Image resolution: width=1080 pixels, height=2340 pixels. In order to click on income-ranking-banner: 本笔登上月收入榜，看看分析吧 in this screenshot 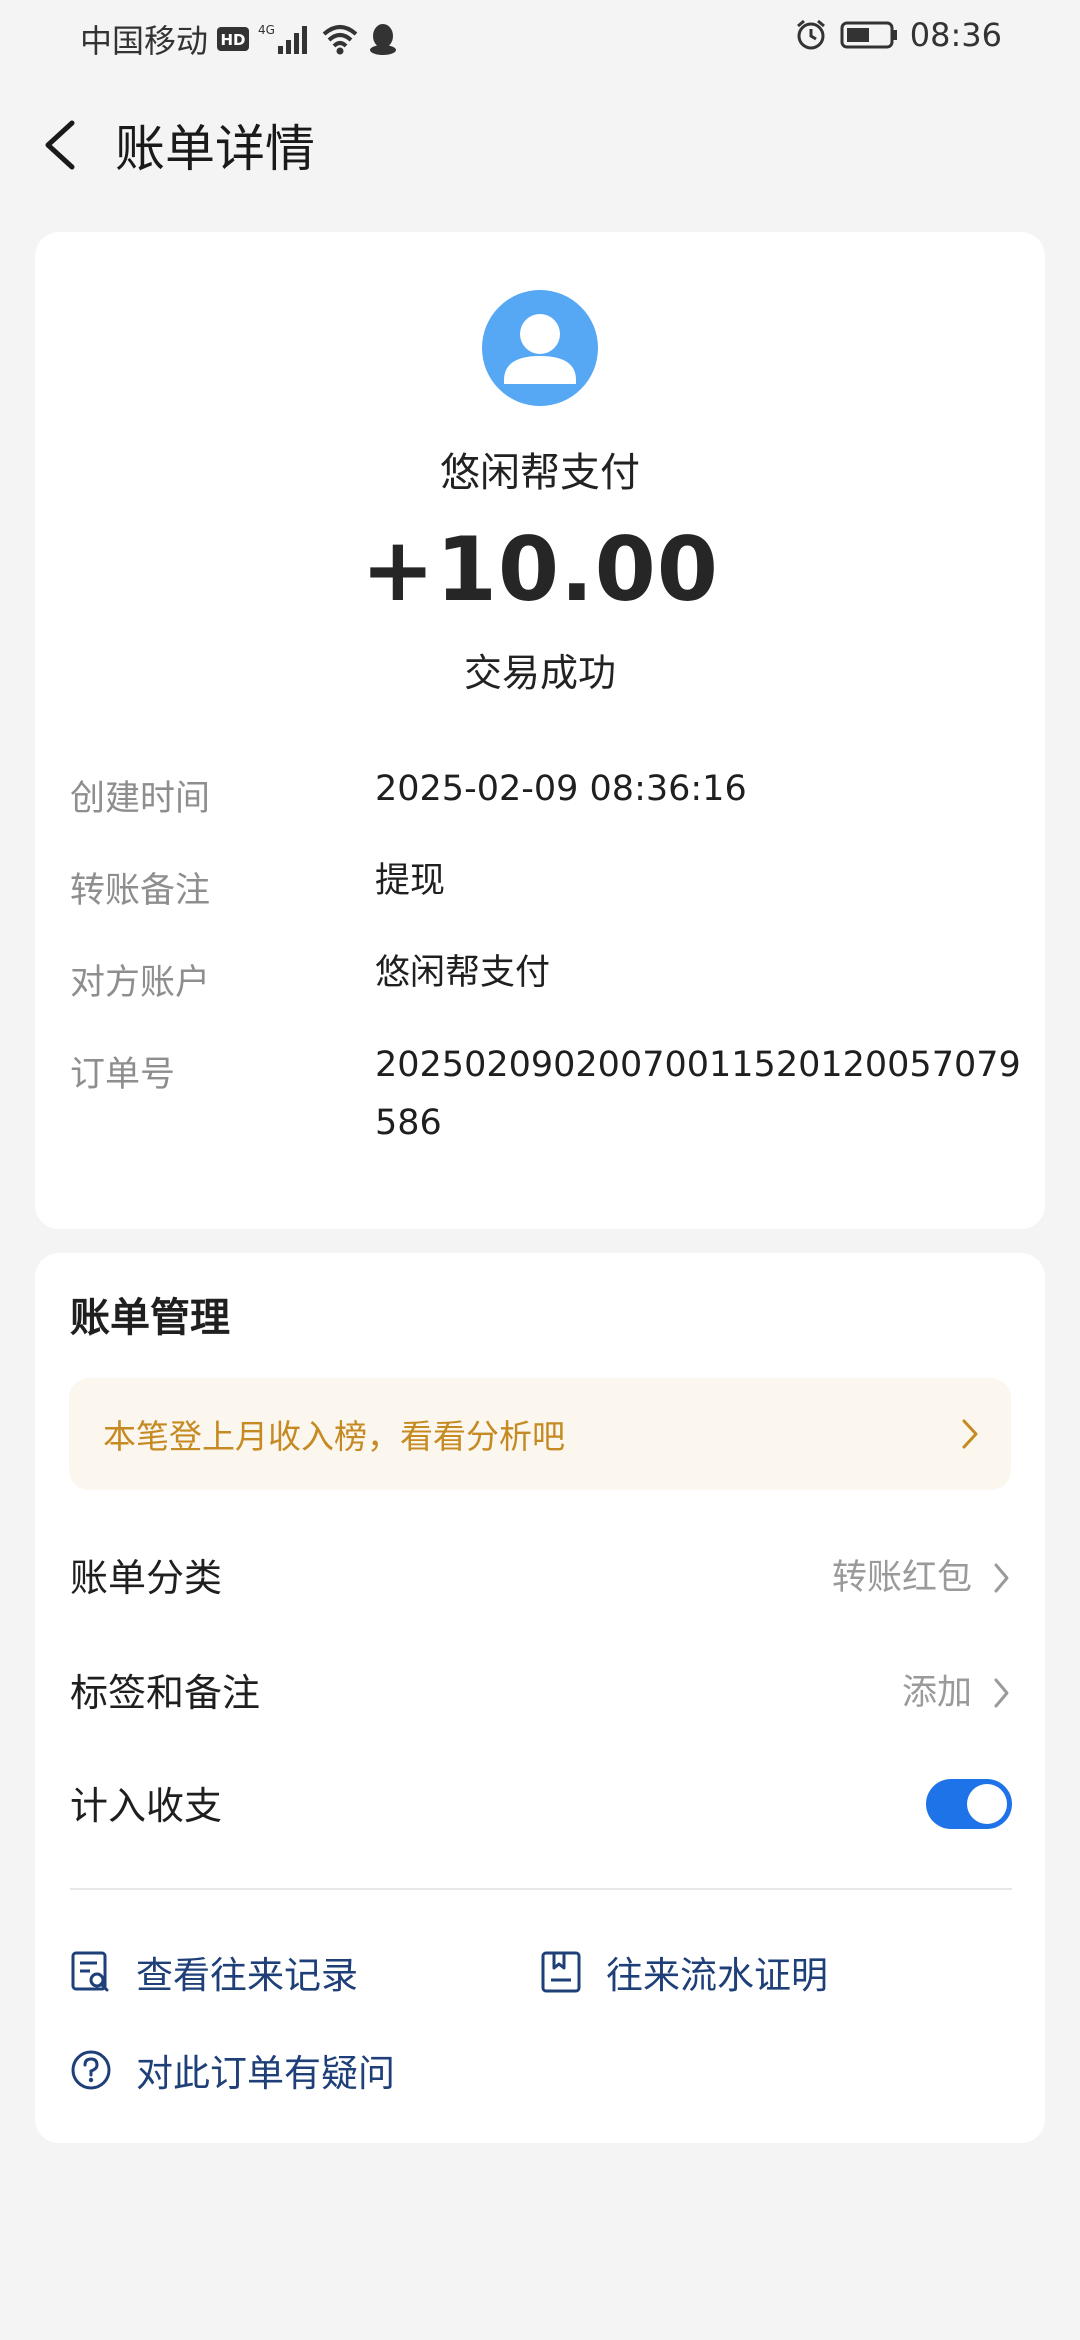, I will do `click(540, 1434)`.